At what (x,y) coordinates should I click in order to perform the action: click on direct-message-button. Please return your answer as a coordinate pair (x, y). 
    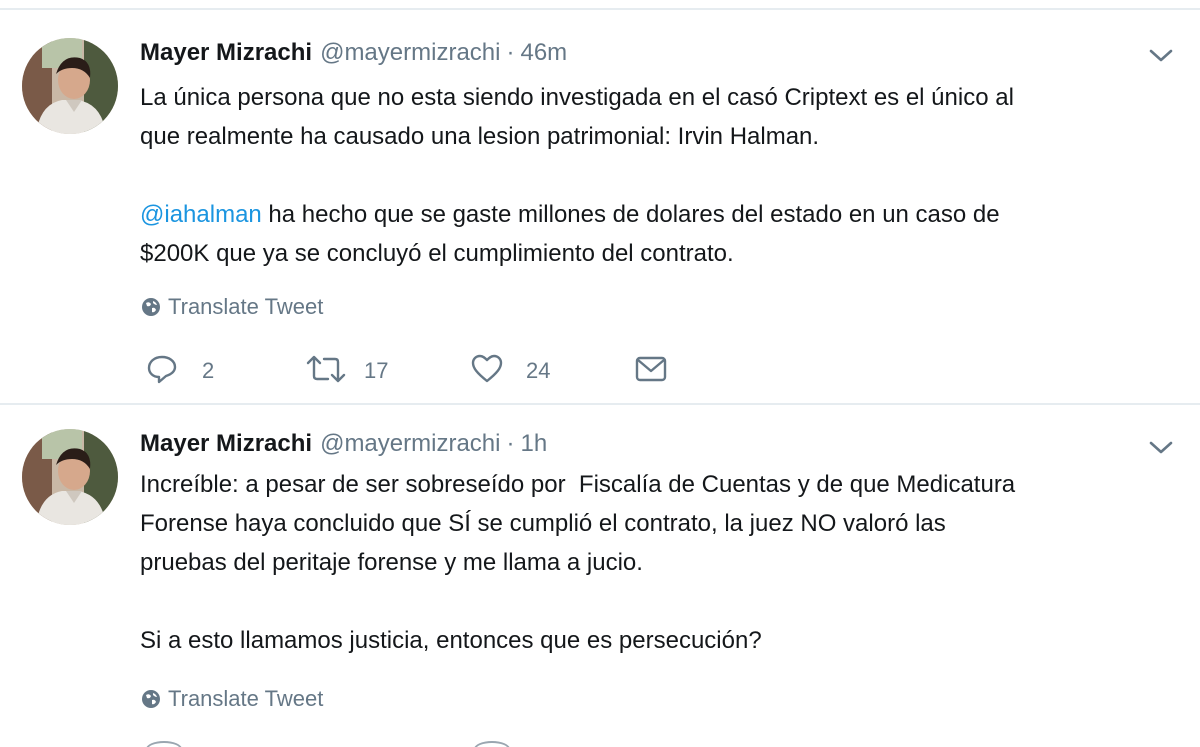
    Looking at the image, I should click on (654, 370).